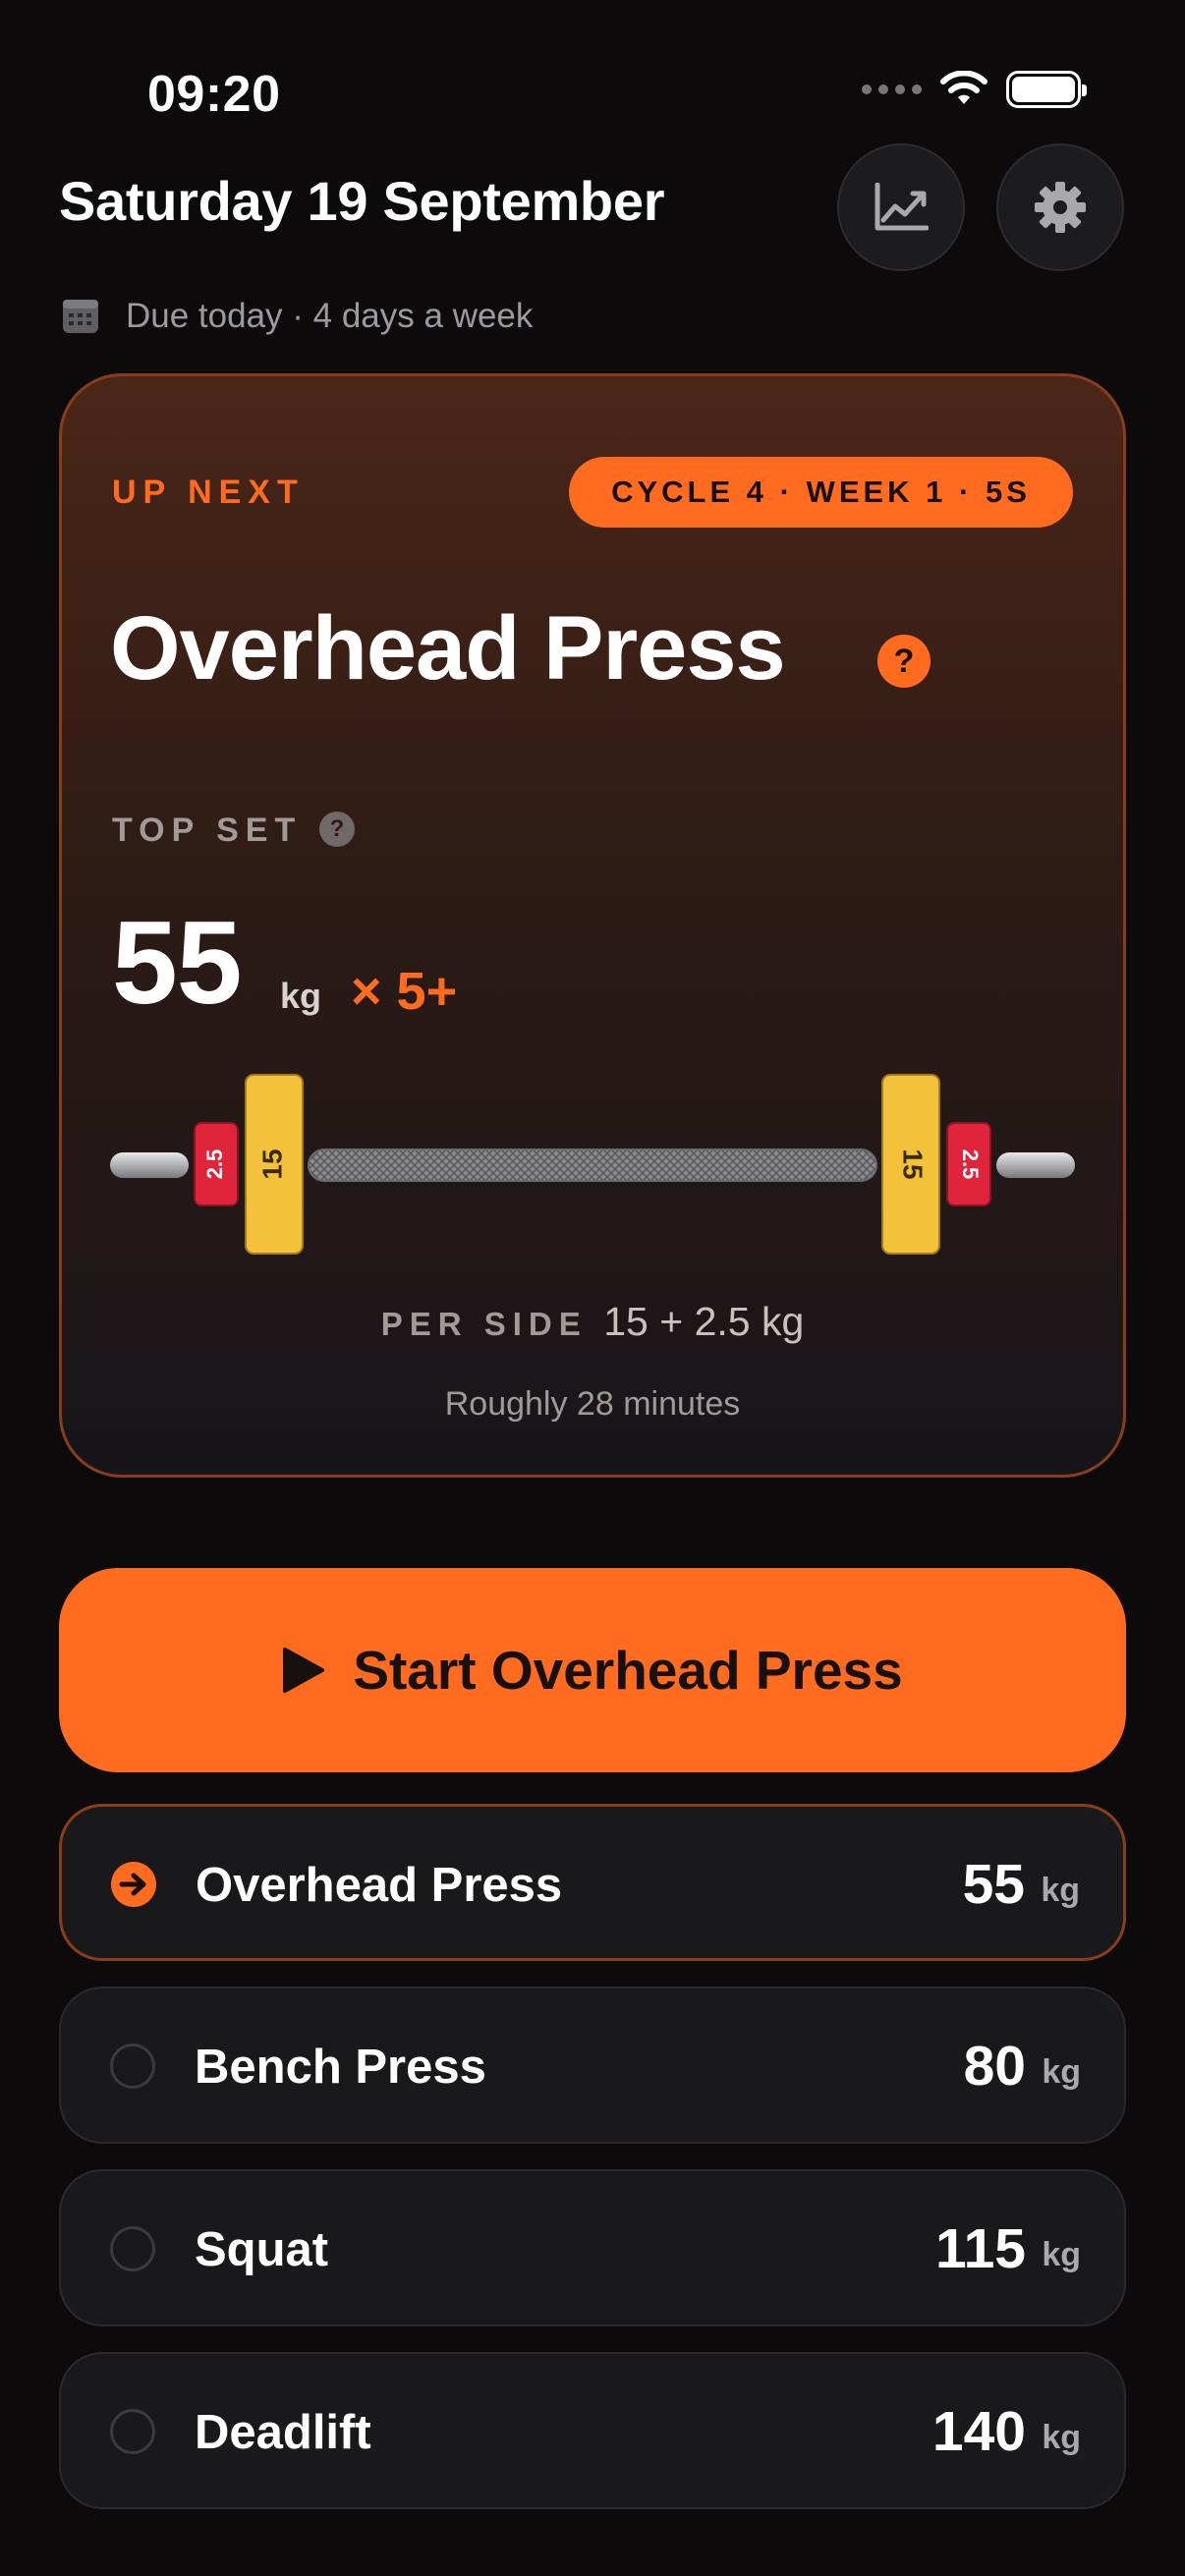  What do you see at coordinates (214, 94) in the screenshot?
I see `status-time: 09:20` at bounding box center [214, 94].